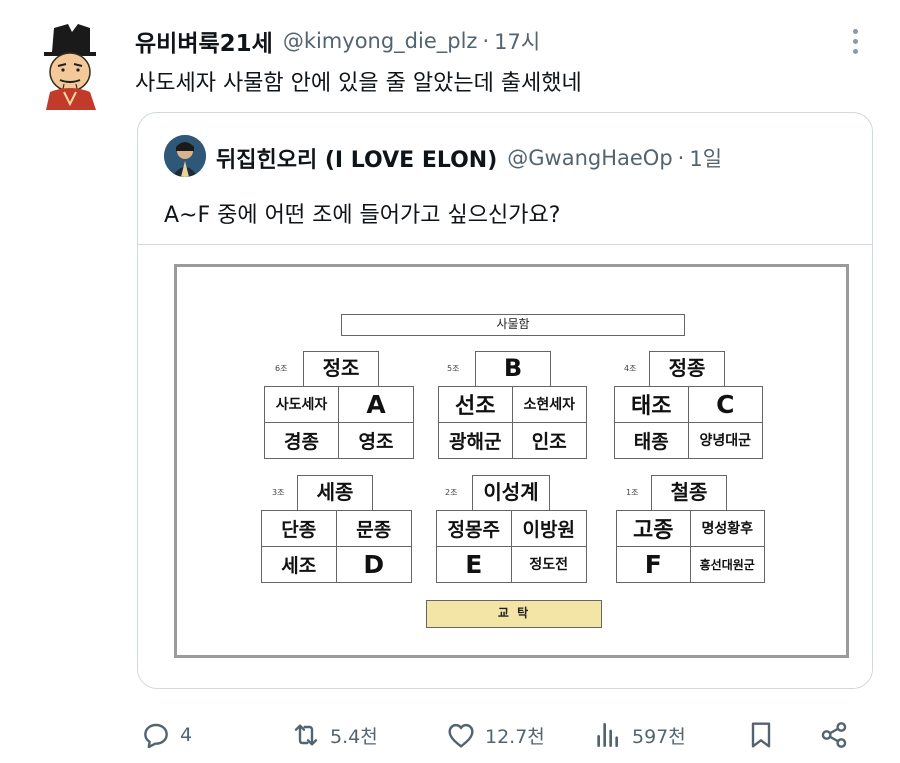 This screenshot has height=763, width=900. I want to click on group-grid: 선조 소현세자 광해군 인조, so click(512, 422).